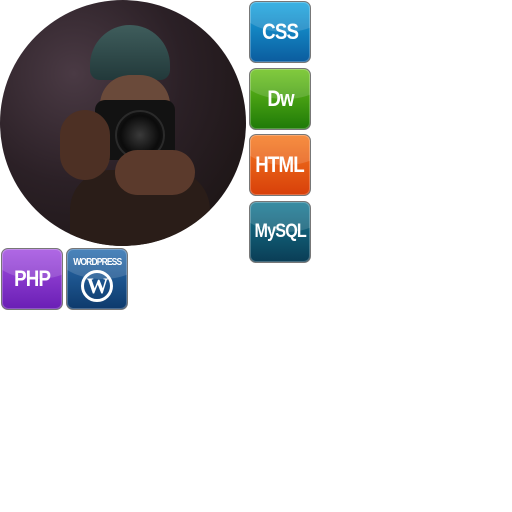 This screenshot has width=512, height=512. I want to click on skill-html-icon: HTML, so click(280, 165).